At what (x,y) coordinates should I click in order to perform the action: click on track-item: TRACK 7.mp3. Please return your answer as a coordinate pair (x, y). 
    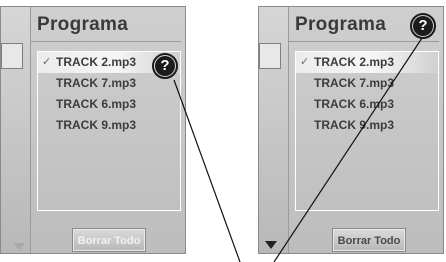
    Looking at the image, I should click on (367, 83).